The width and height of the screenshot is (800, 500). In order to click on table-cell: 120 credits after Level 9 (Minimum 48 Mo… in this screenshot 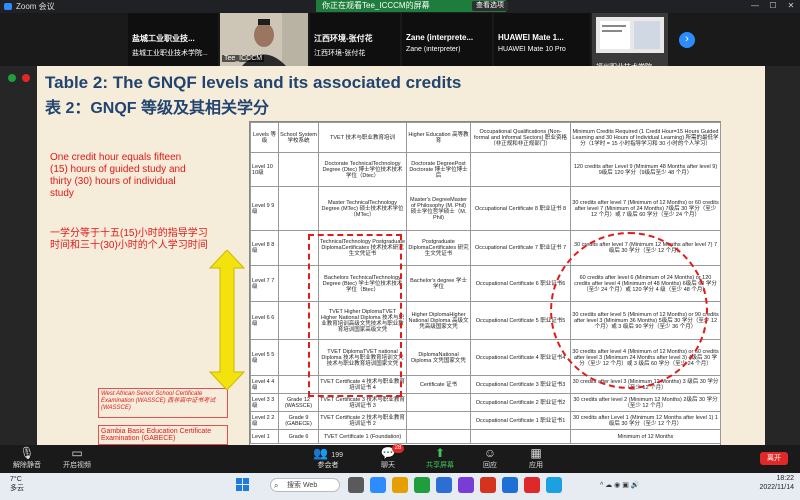, I will do `click(645, 169)`.